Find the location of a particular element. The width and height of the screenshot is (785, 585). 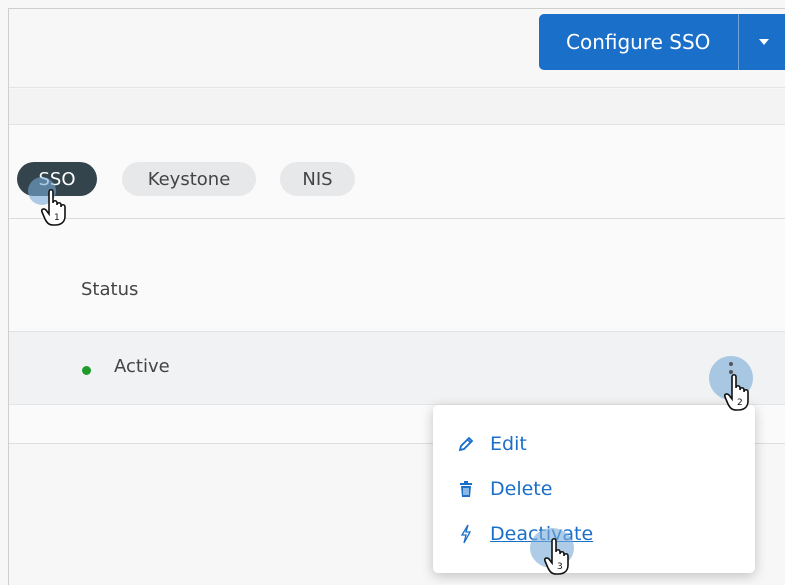

pointer-hand-icon: 3 is located at coordinates (560, 557).